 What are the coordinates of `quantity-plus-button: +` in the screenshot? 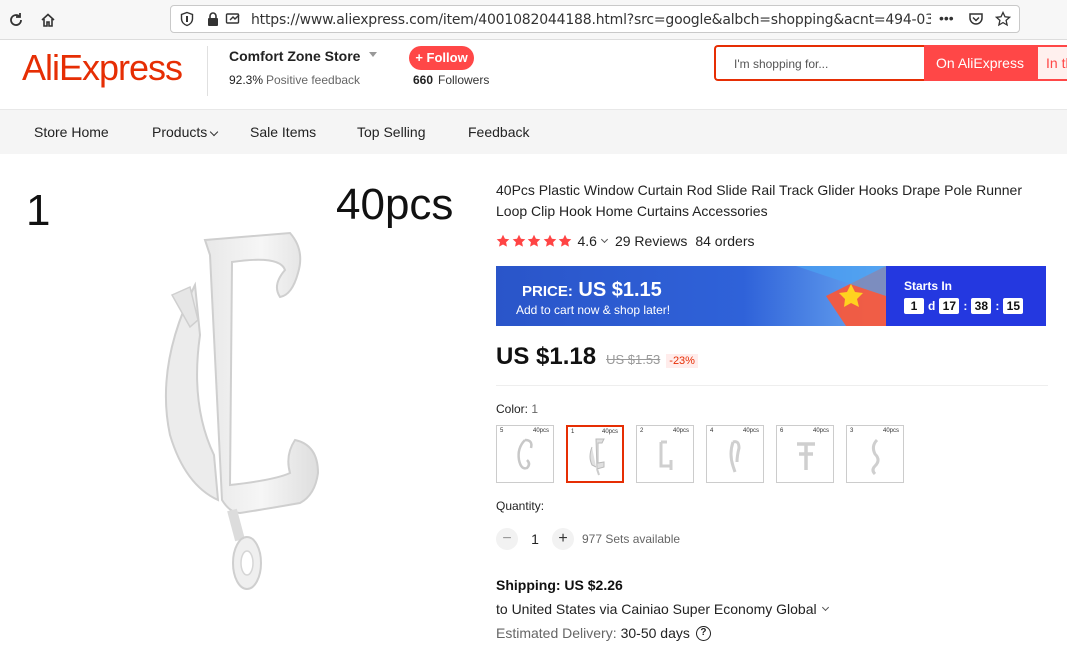 It's located at (563, 539).